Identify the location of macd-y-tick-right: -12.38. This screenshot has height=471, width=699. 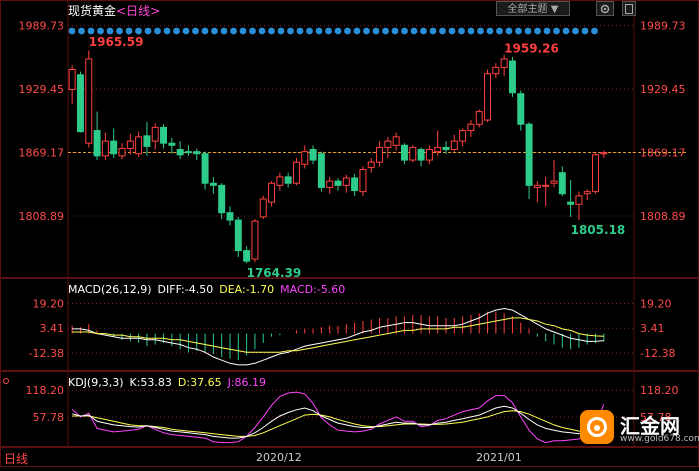
(657, 353).